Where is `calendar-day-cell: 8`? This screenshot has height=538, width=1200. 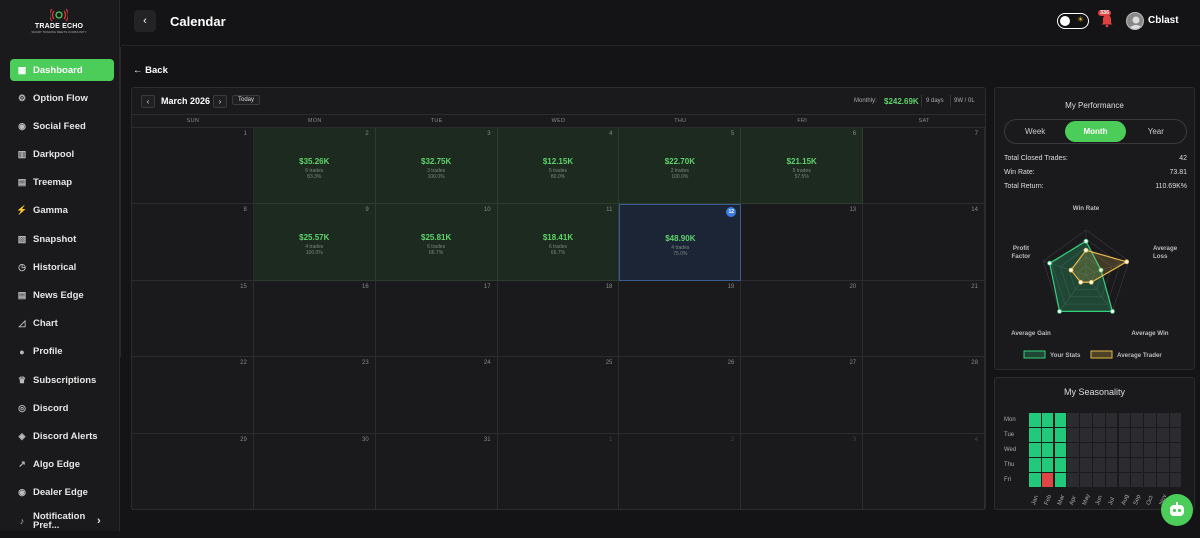 calendar-day-cell: 8 is located at coordinates (193, 242).